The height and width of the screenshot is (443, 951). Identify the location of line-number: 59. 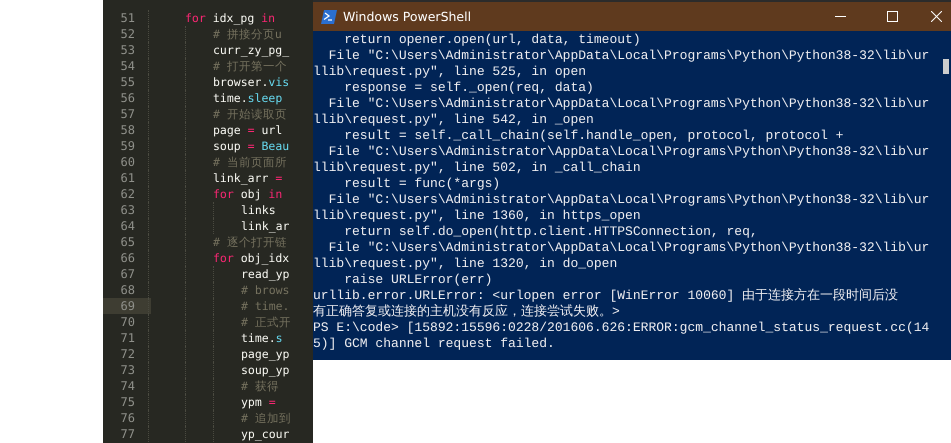
(127, 146).